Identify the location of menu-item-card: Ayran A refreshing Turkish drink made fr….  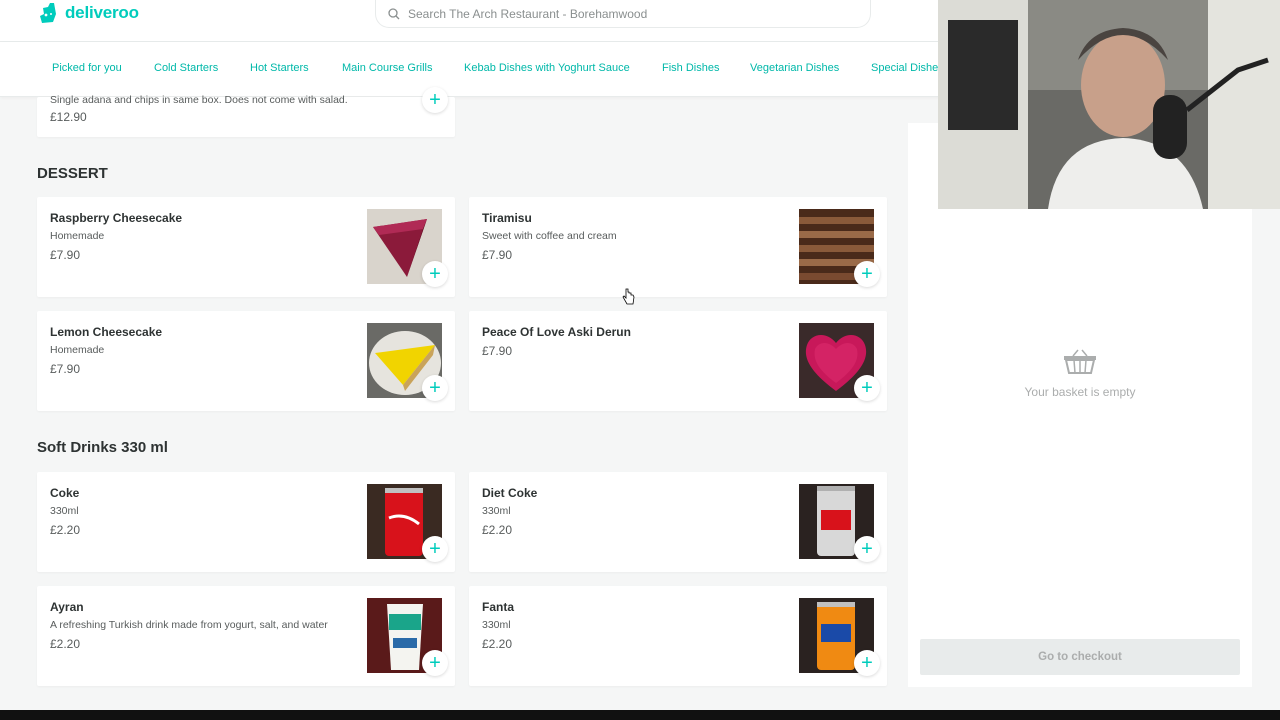
(246, 636).